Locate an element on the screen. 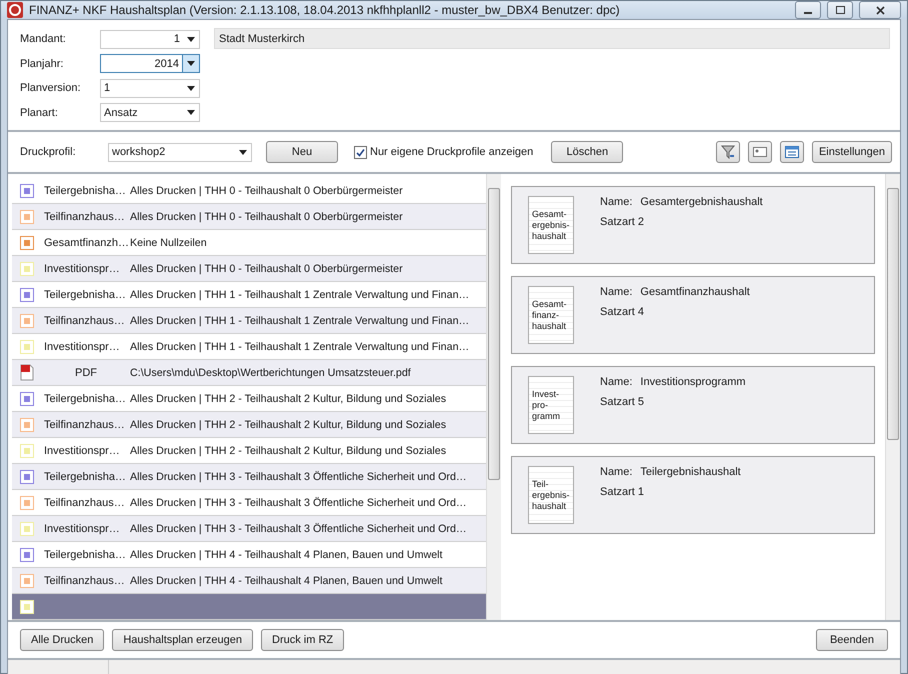  dropdown-field: Ansatz is located at coordinates (150, 112).